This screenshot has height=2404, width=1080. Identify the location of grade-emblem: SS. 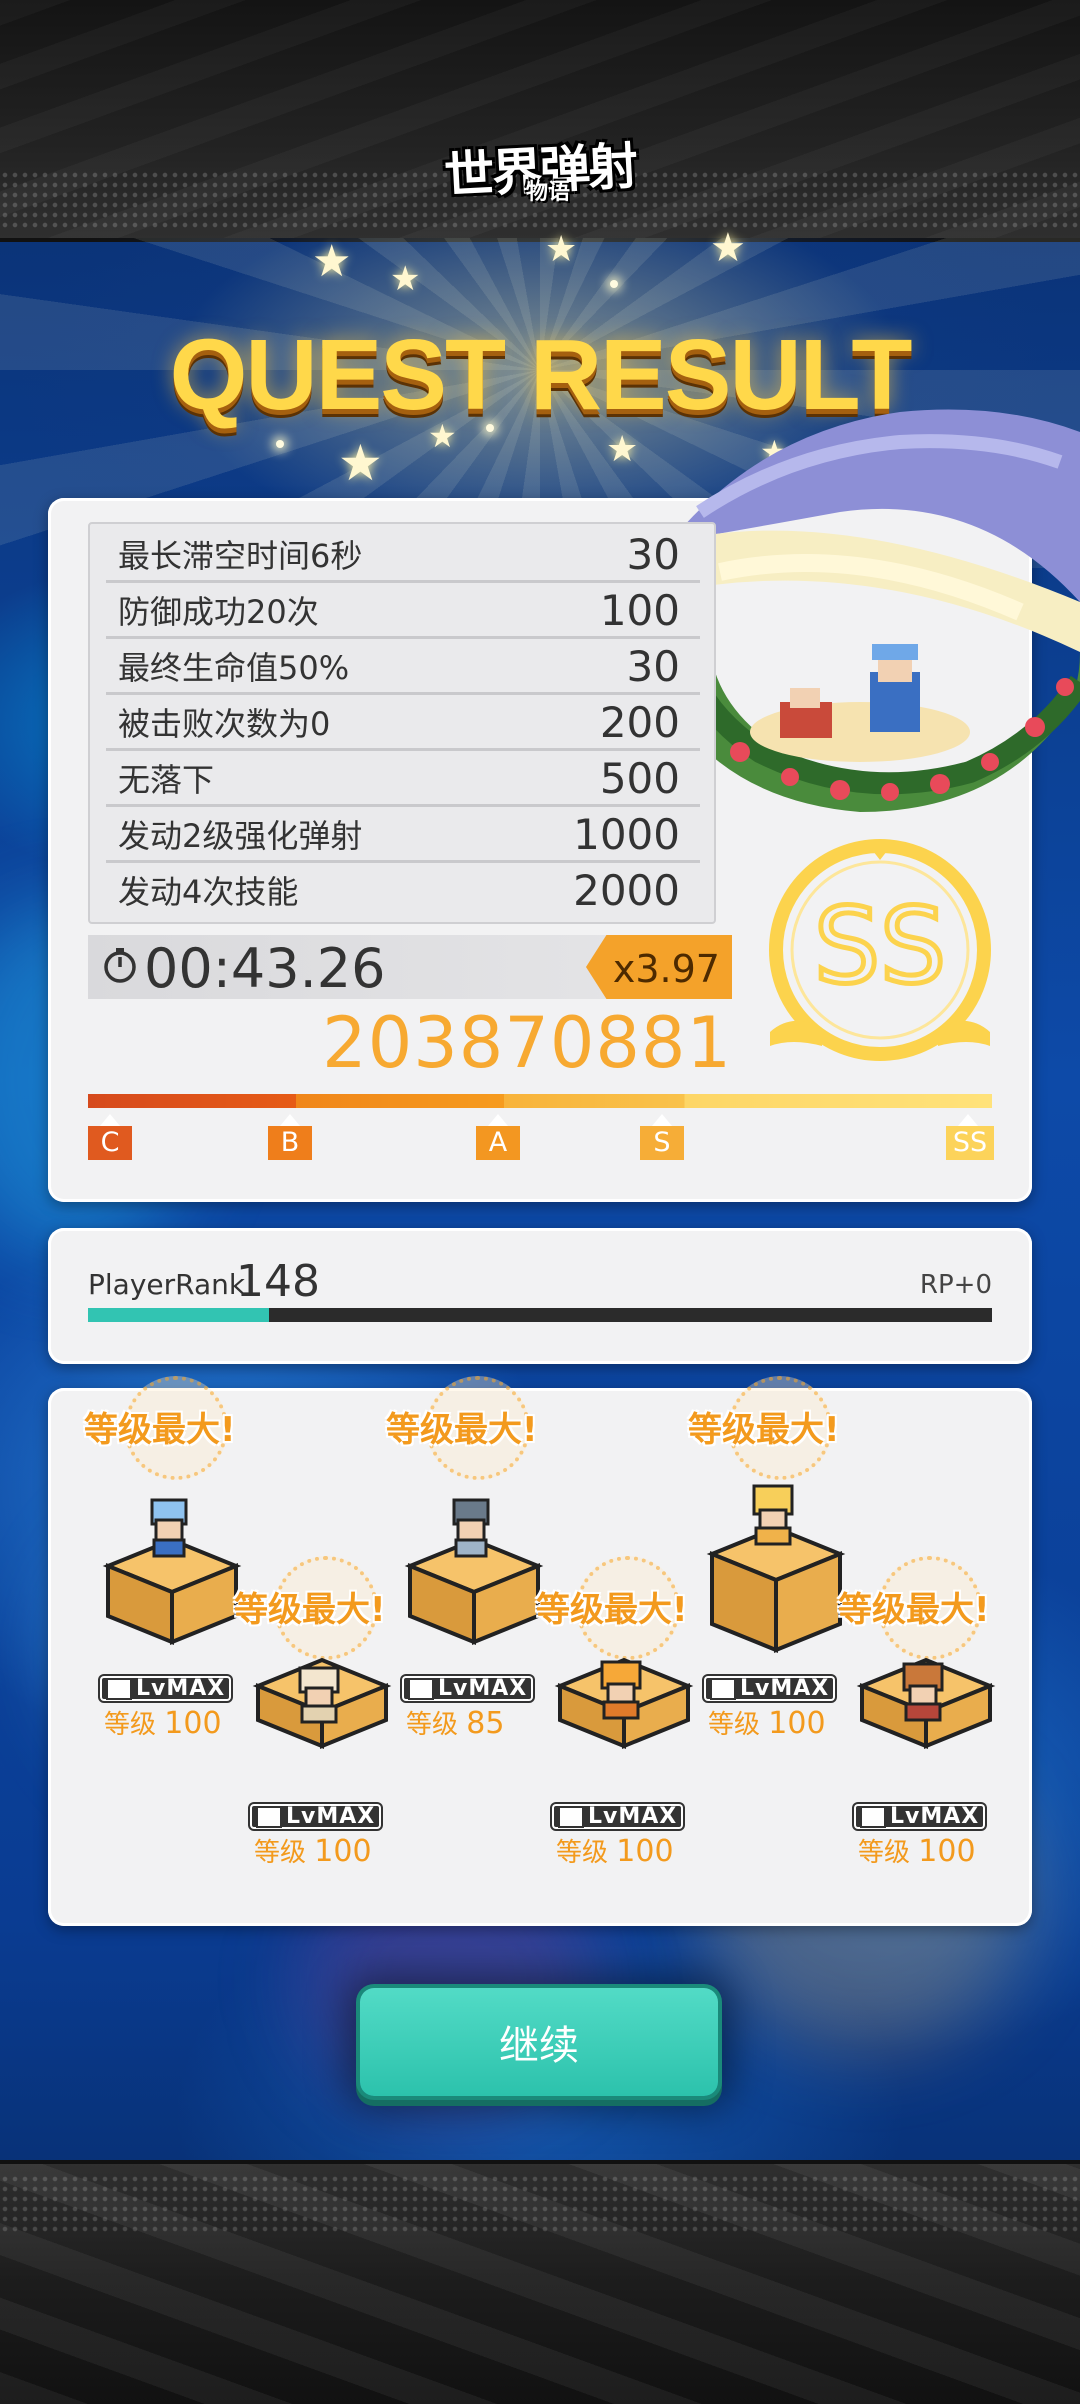
(880, 950).